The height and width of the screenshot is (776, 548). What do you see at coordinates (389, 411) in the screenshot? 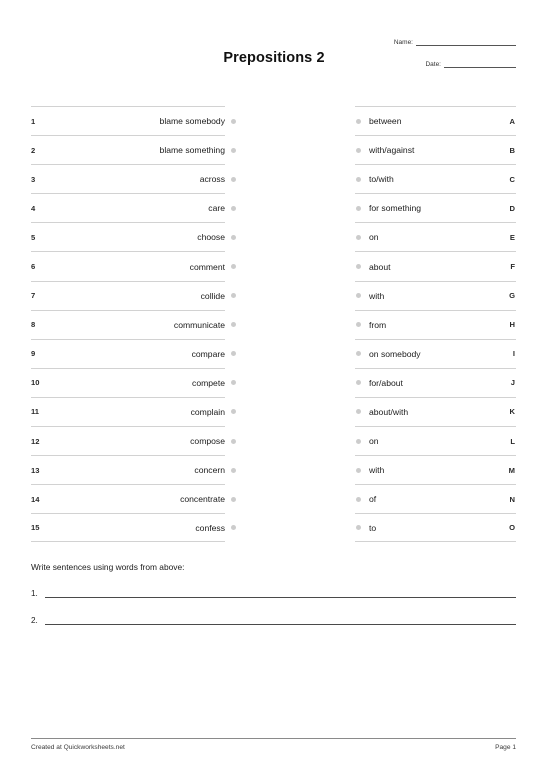
I see `right-row-word: about/with` at bounding box center [389, 411].